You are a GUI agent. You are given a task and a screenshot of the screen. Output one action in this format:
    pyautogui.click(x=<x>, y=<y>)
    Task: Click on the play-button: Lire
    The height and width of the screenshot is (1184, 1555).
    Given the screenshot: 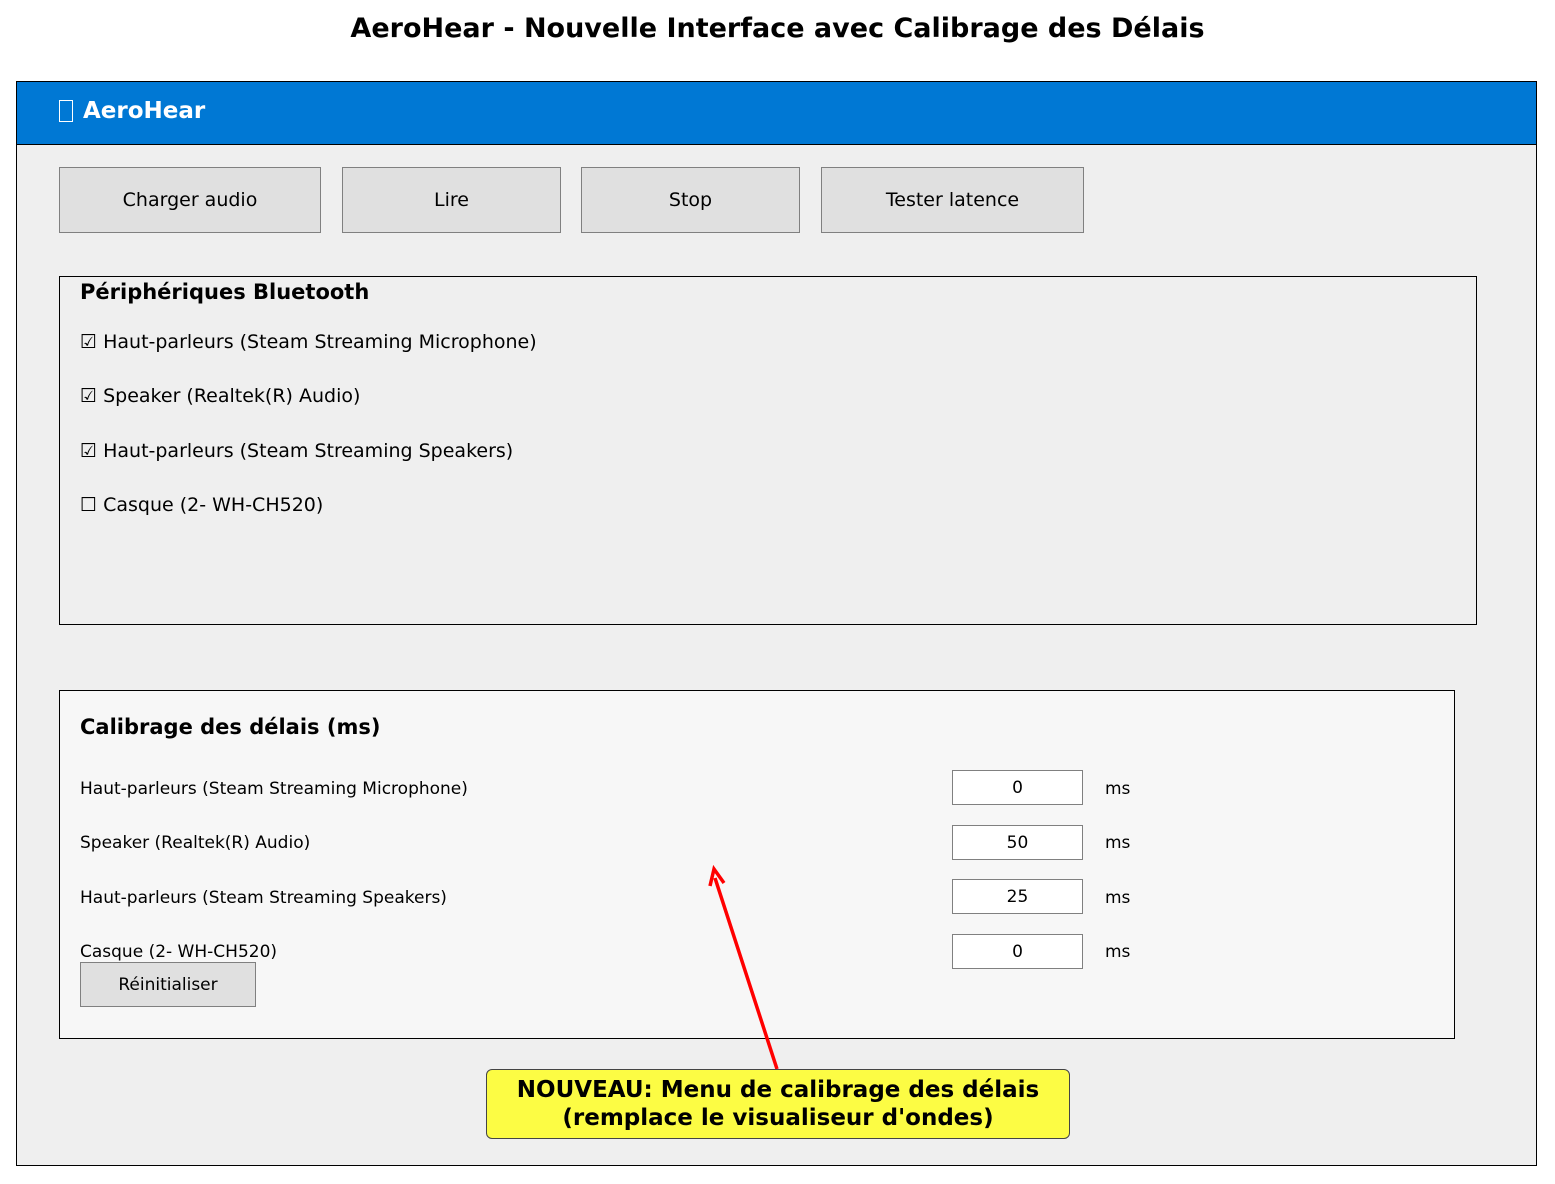 What is the action you would take?
    pyautogui.click(x=451, y=200)
    